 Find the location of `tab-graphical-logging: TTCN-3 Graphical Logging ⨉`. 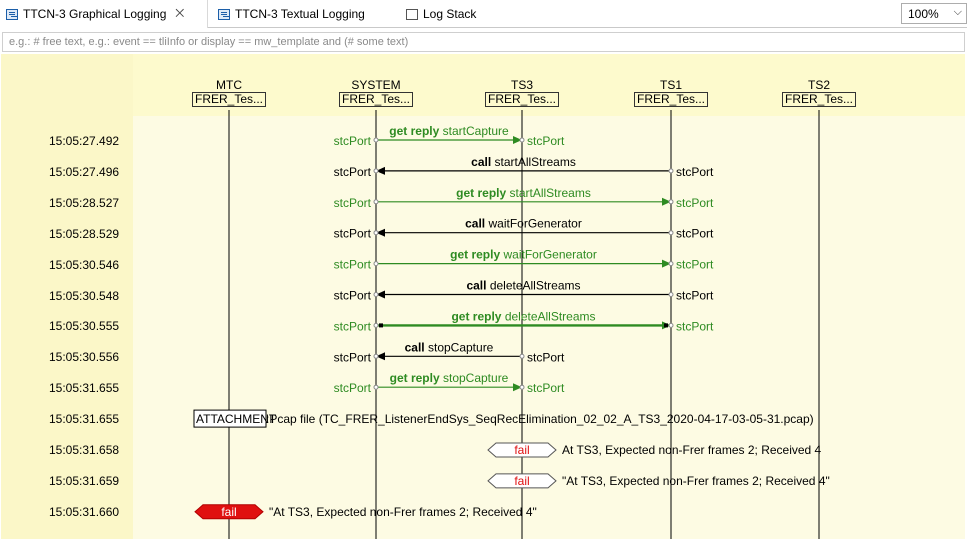

tab-graphical-logging: TTCN-3 Graphical Logging ⨉ is located at coordinates (104, 14).